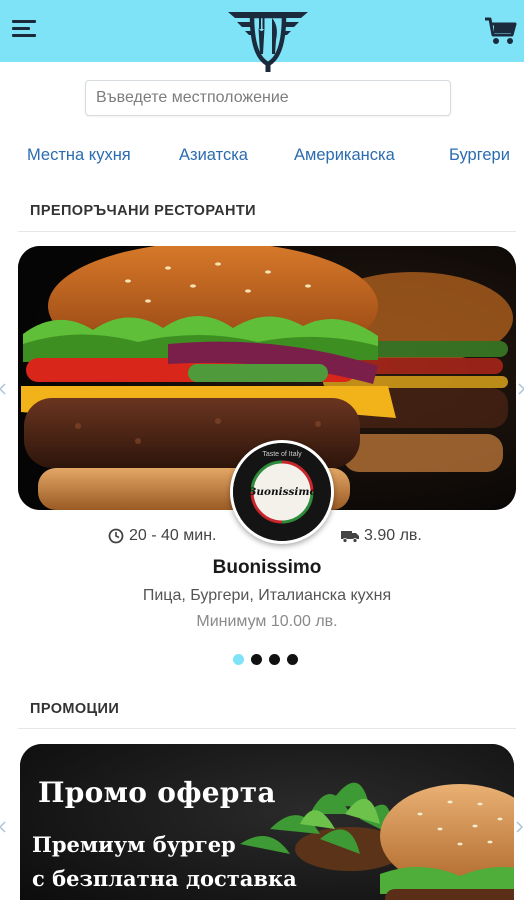 This screenshot has width=524, height=900. What do you see at coordinates (344, 155) in the screenshot?
I see `category-tab-american: Американска` at bounding box center [344, 155].